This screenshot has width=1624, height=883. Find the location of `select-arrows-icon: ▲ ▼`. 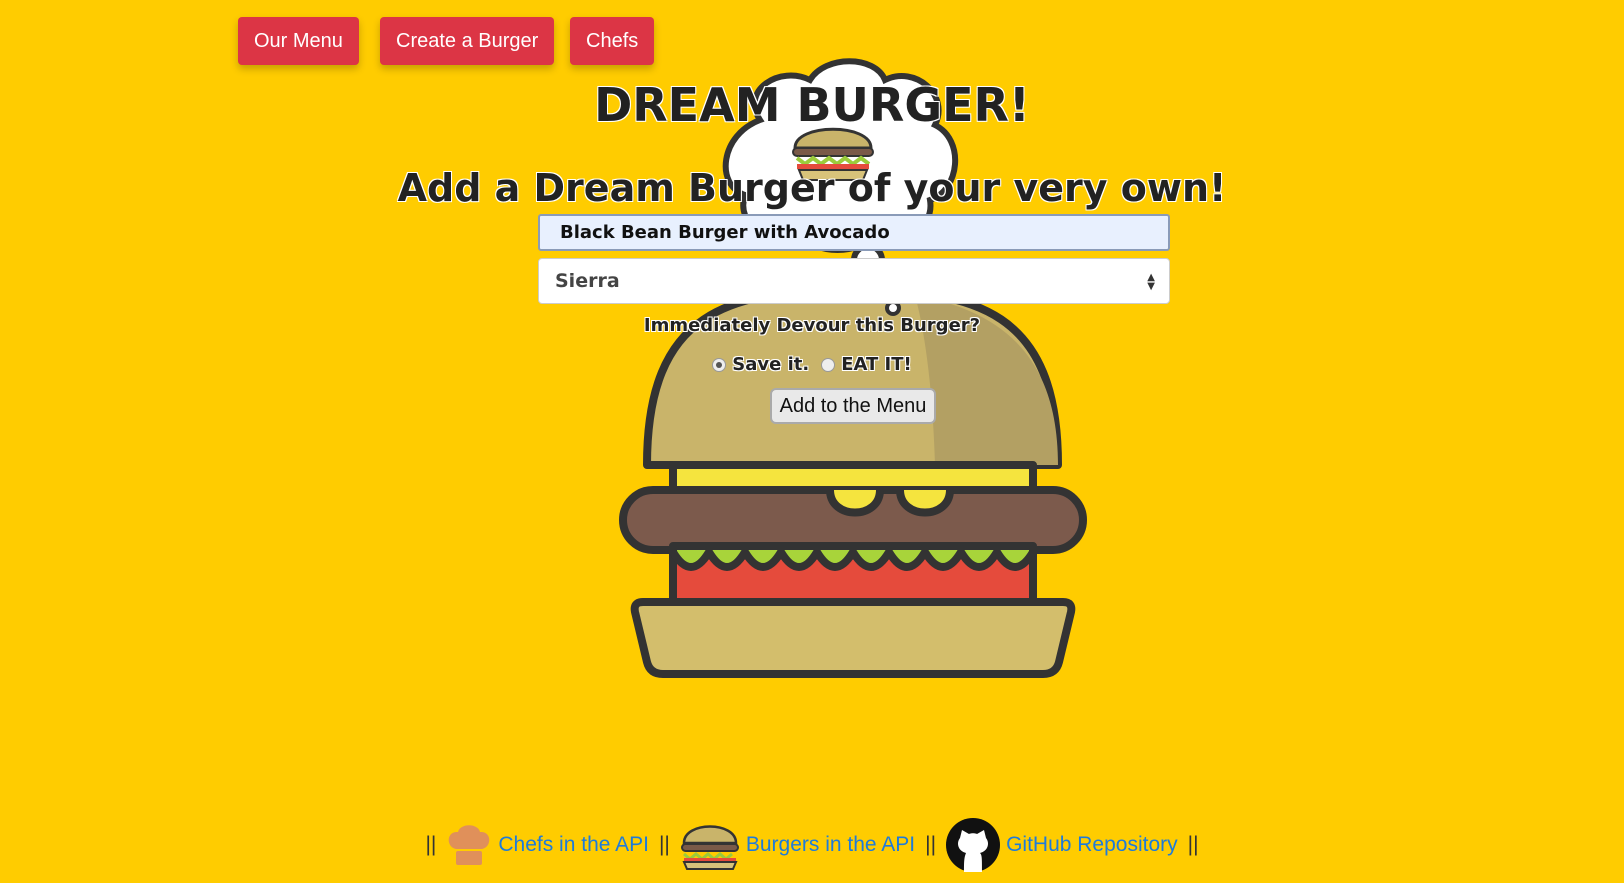

select-arrows-icon: ▲ ▼ is located at coordinates (1151, 282).